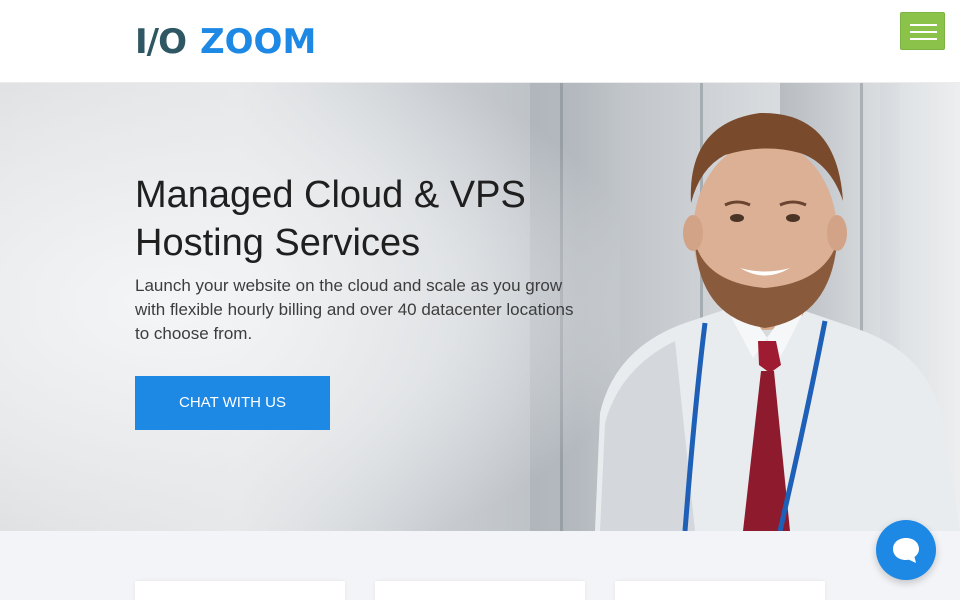 This screenshot has width=960, height=600. I want to click on logo-zoom-text: ZOOM, so click(258, 42).